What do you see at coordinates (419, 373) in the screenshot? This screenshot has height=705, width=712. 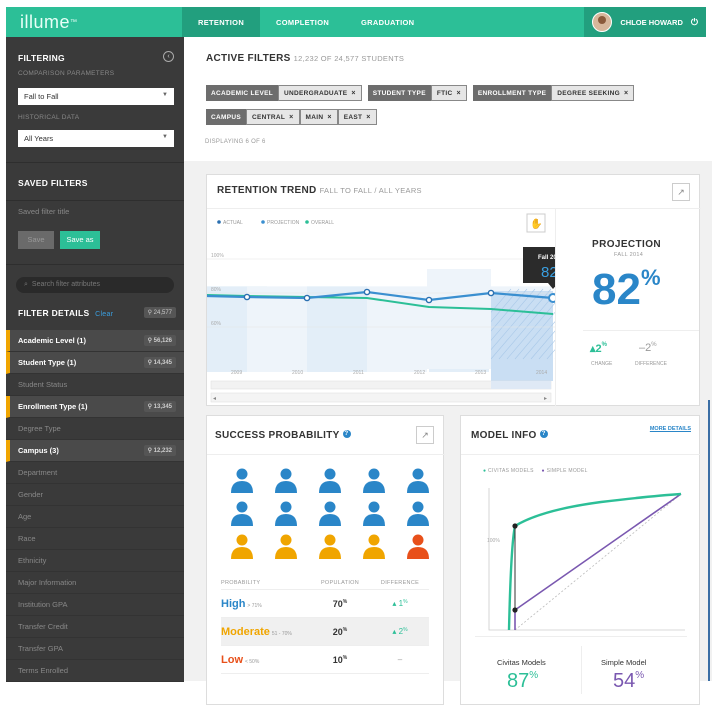 I see `x-tick-label: 2012` at bounding box center [419, 373].